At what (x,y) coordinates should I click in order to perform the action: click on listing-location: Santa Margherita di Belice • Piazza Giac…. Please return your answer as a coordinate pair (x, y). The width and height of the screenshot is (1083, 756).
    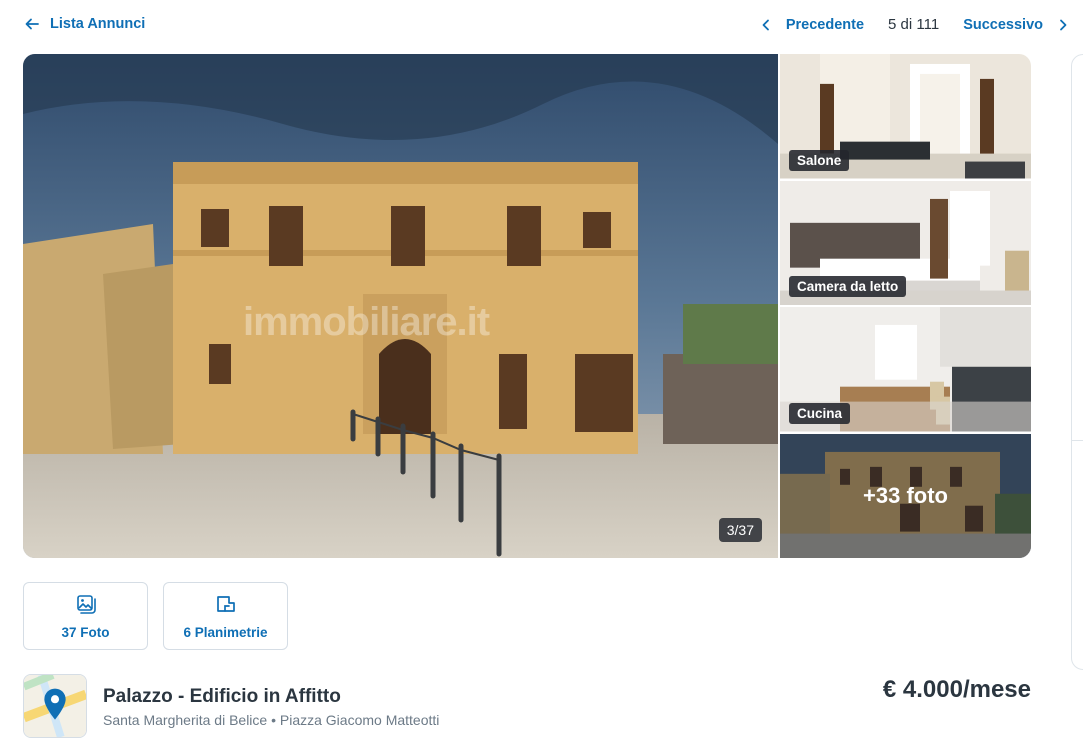
    Looking at the image, I should click on (271, 720).